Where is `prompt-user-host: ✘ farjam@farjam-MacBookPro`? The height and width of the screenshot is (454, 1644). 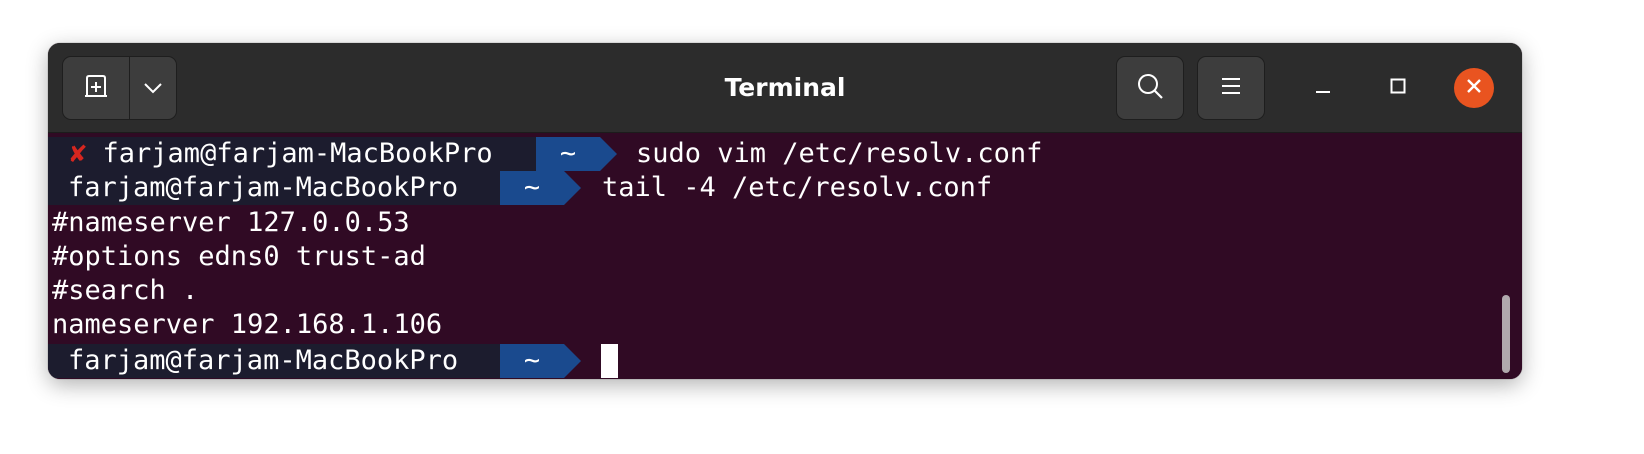 prompt-user-host: ✘ farjam@farjam-MacBookPro is located at coordinates (292, 154).